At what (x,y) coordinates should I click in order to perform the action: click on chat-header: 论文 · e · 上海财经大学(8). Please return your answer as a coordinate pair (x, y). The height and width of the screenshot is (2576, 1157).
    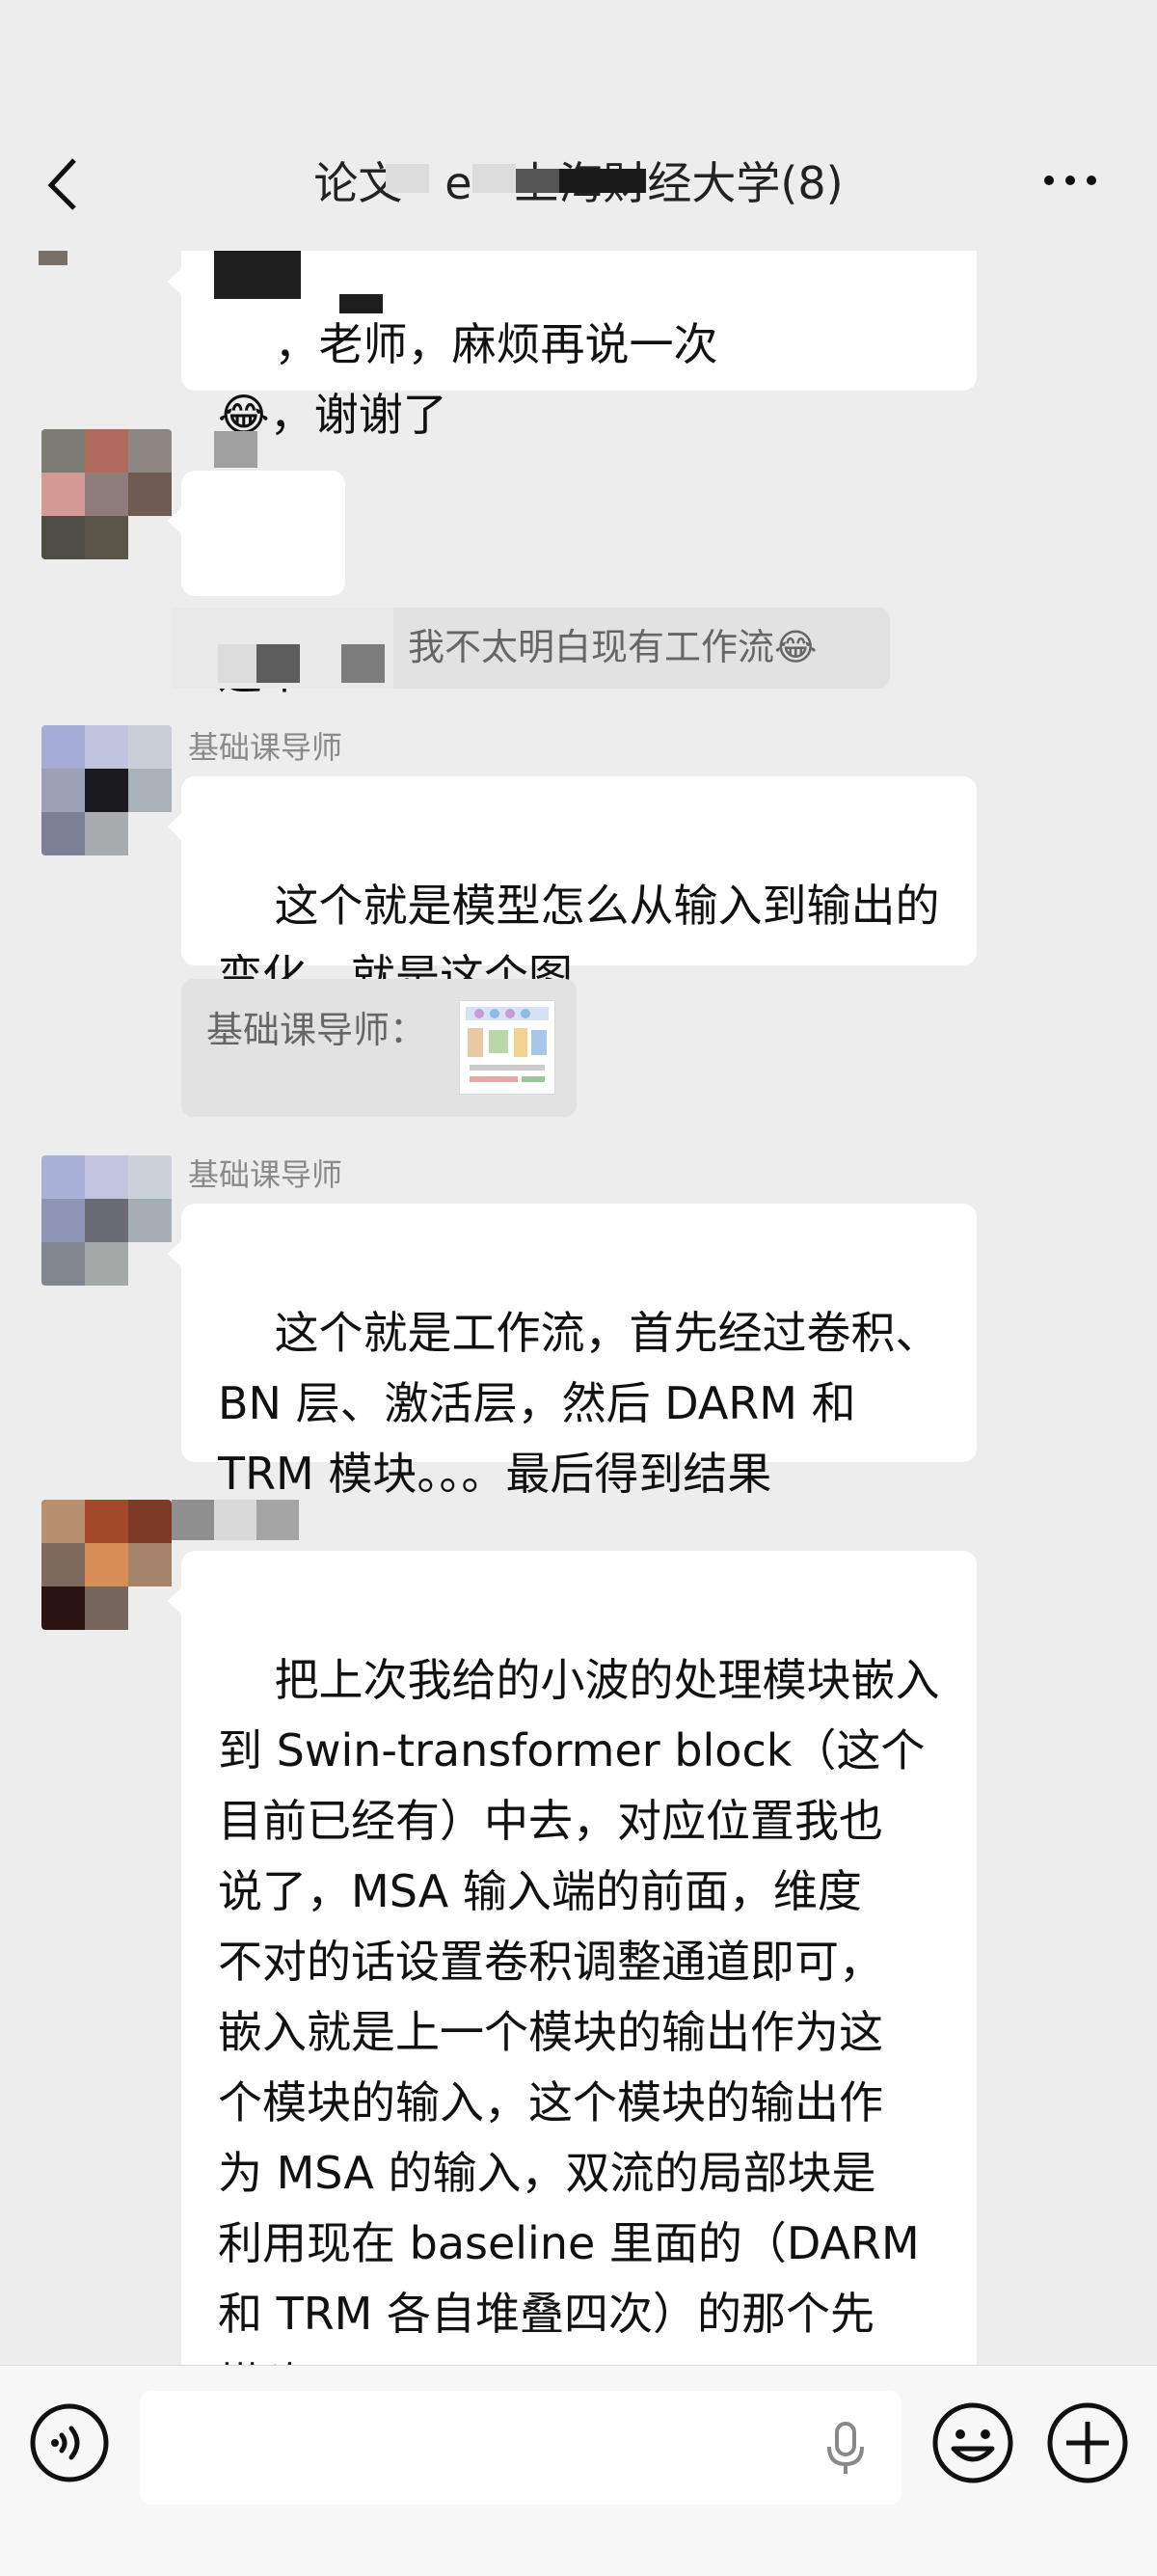
    Looking at the image, I should click on (578, 125).